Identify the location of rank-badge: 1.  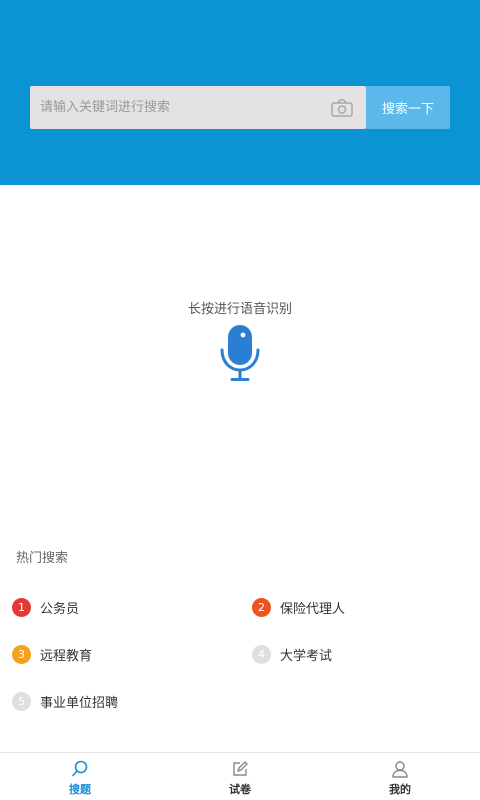
(21, 607).